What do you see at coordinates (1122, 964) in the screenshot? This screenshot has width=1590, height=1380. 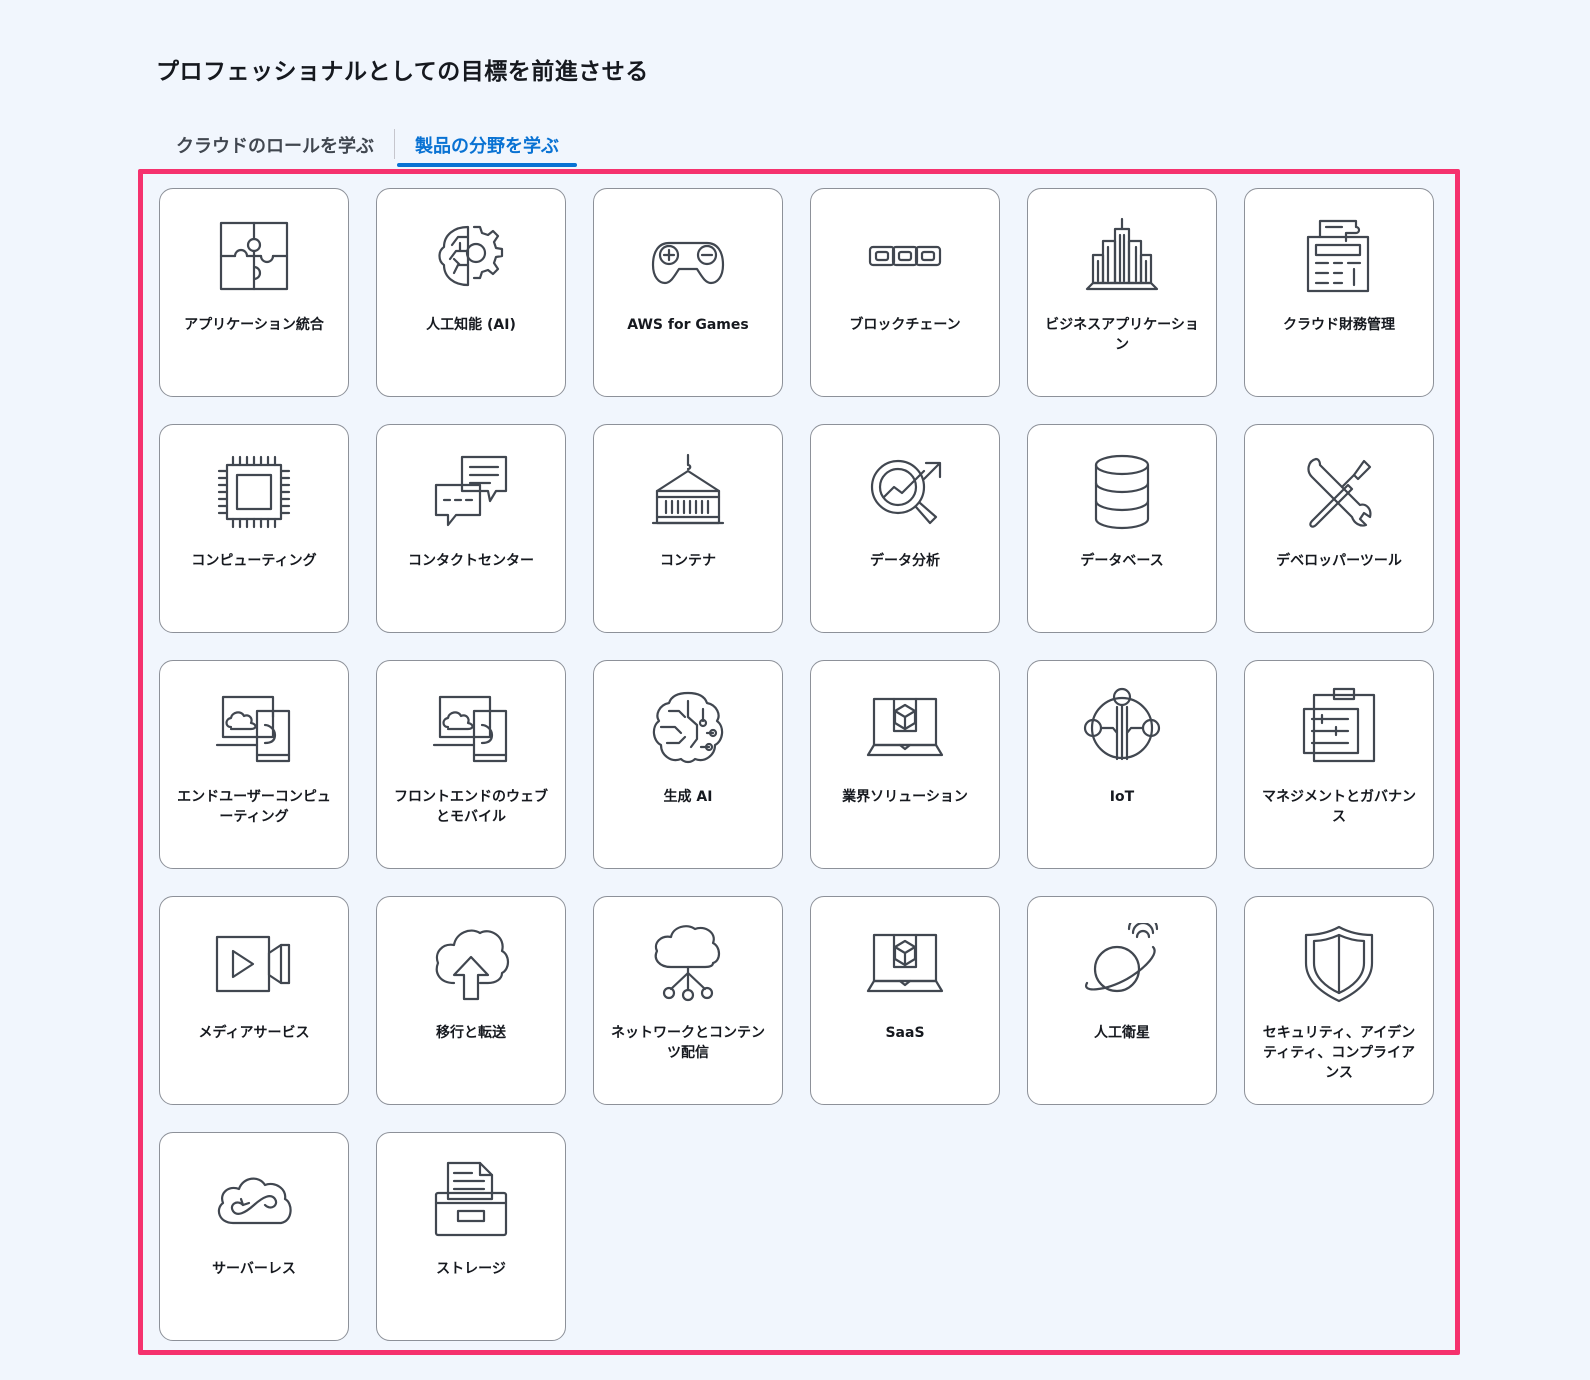 I see `planet-satellite-icon` at bounding box center [1122, 964].